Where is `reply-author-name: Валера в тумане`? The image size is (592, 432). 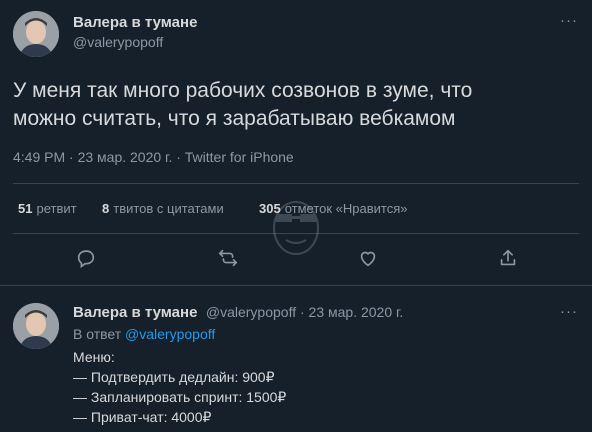 reply-author-name: Валера в тумане is located at coordinates (135, 312).